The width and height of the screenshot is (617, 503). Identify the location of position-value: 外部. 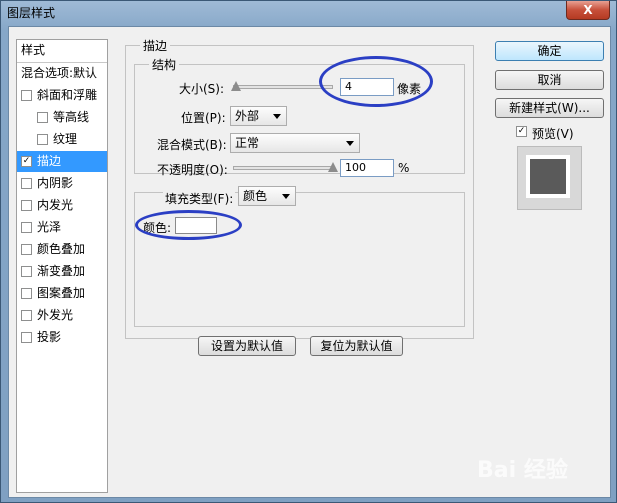
(247, 116).